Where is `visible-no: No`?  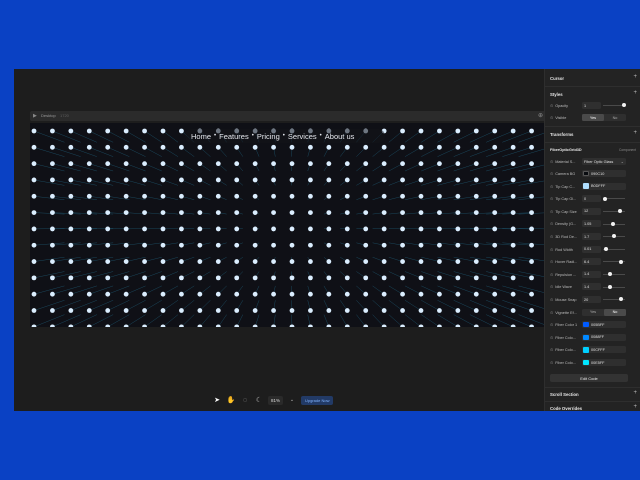
visible-no: No is located at coordinates (615, 117).